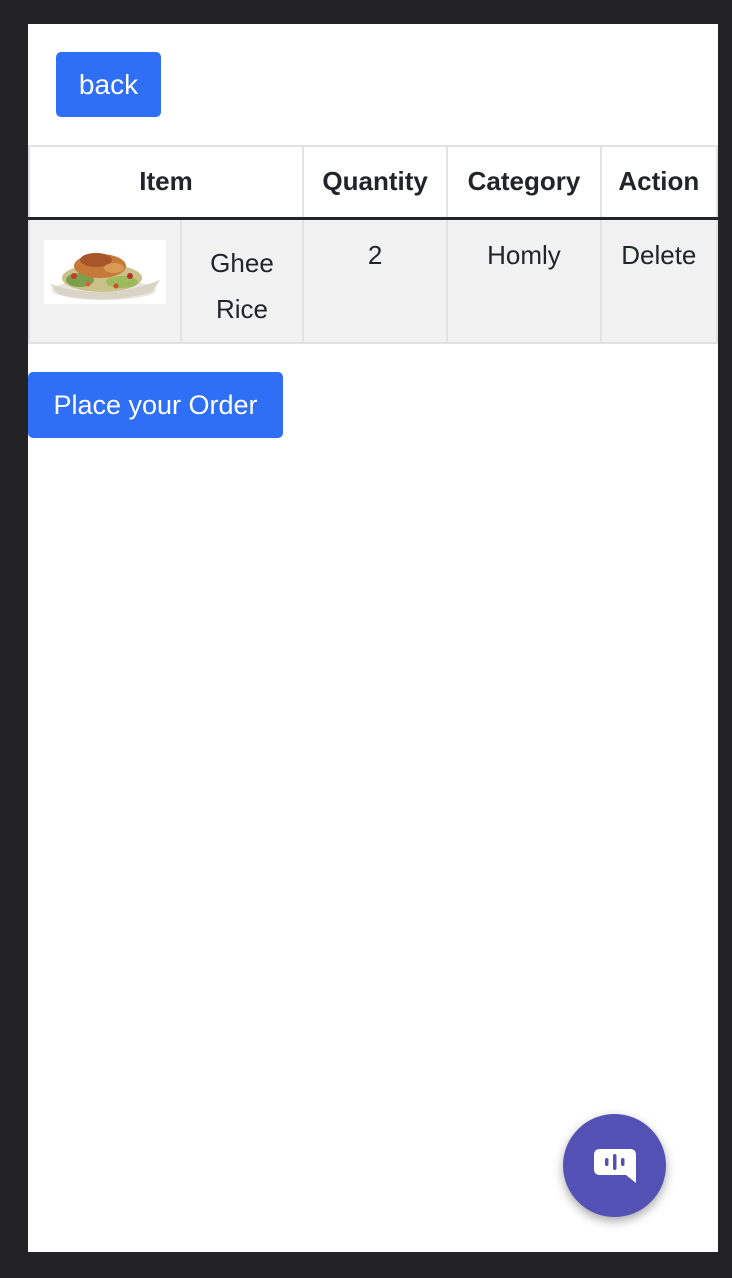 The image size is (732, 1278). What do you see at coordinates (166, 182) in the screenshot?
I see `column-header-item: Item` at bounding box center [166, 182].